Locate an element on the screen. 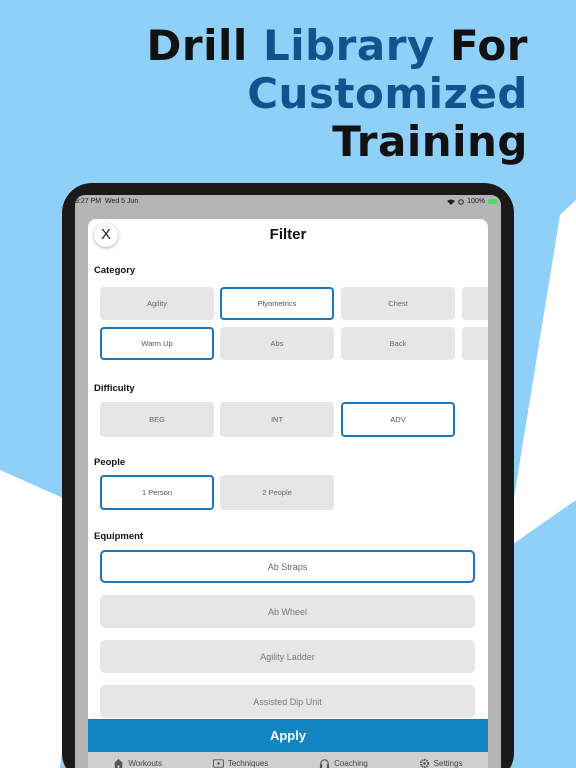  location-icon is located at coordinates (461, 201).